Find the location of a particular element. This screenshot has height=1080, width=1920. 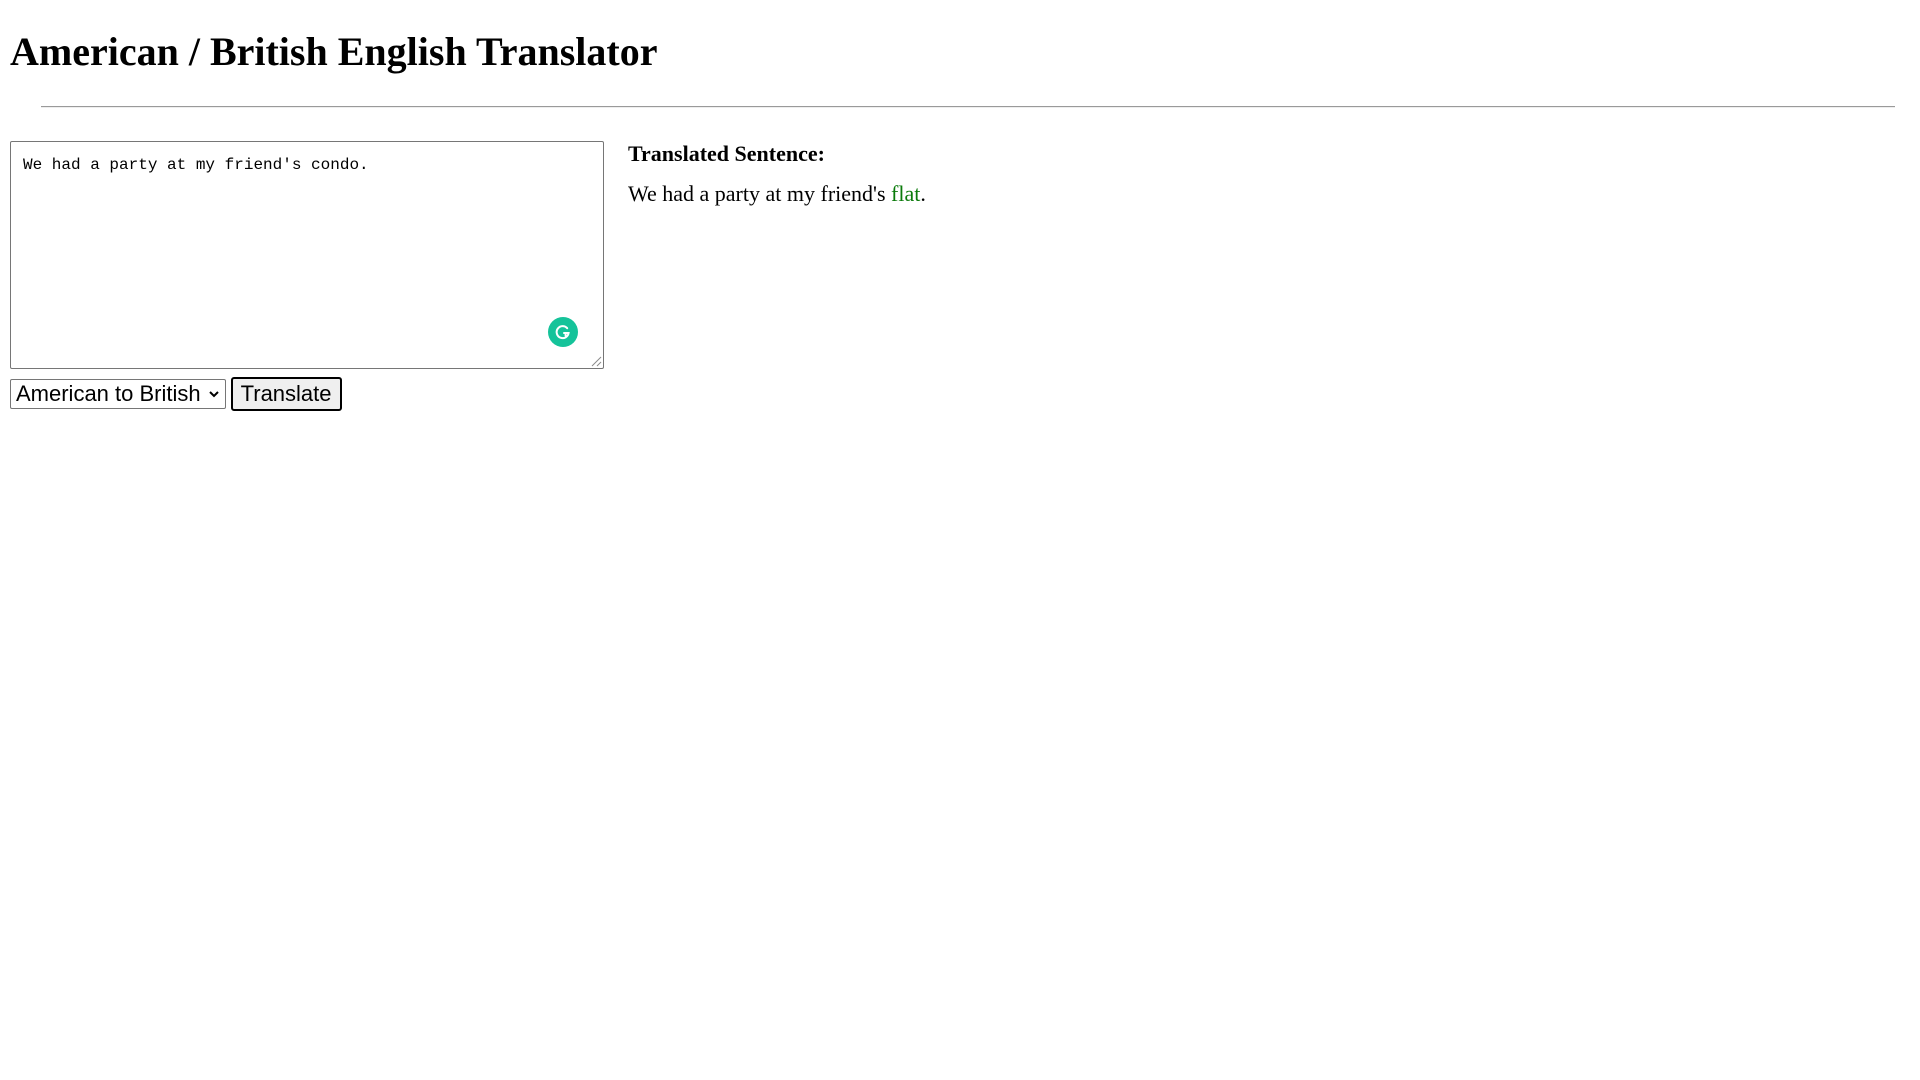

page-title: American / British English Translator is located at coordinates (334, 51).